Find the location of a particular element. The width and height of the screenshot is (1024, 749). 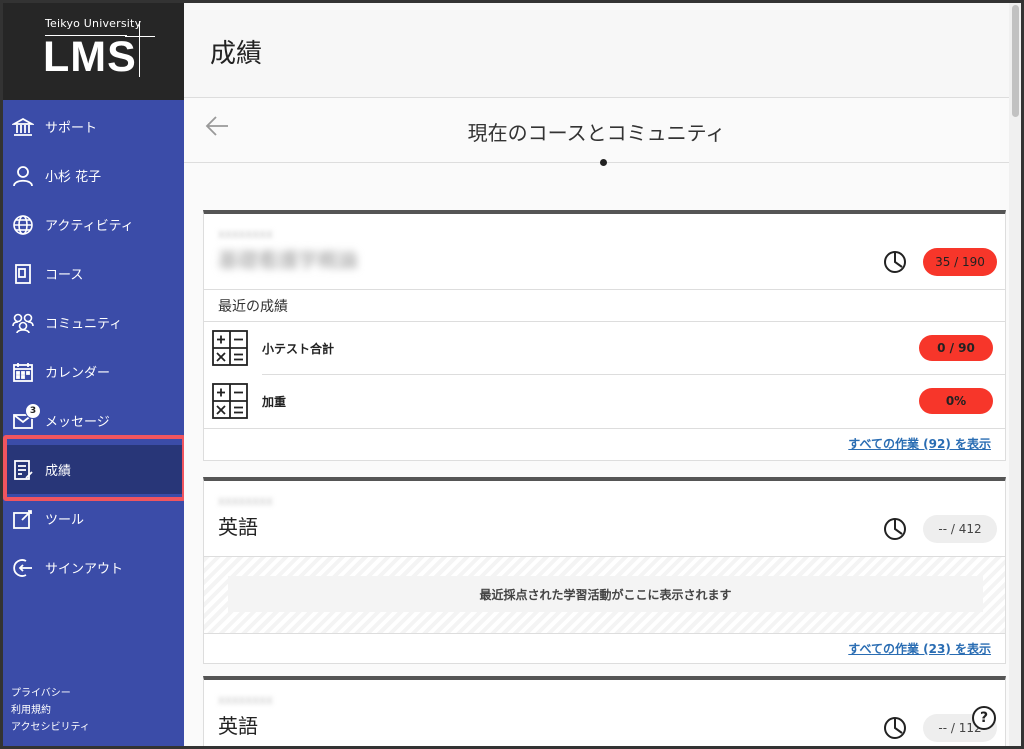

scrollbar-thumb is located at coordinates (1015, 61).